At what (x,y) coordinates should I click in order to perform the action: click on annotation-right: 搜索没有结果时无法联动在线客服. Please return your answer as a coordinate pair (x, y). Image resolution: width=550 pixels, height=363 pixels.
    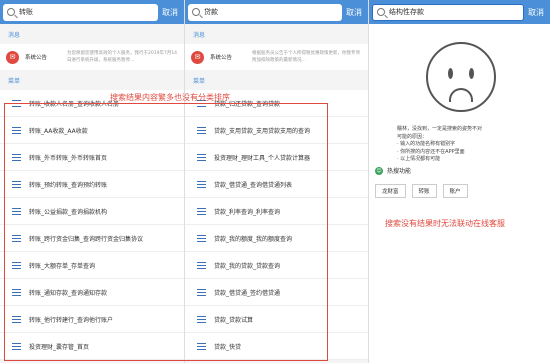
    Looking at the image, I should click on (445, 223).